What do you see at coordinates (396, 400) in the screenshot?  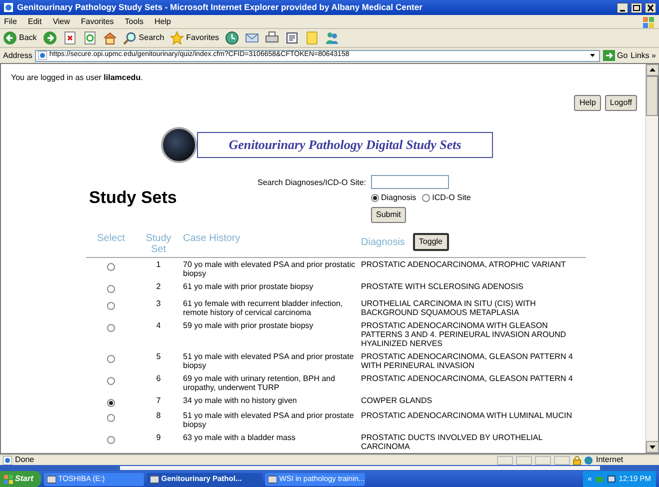 I see `diagnosis: COWPER GLANDS` at bounding box center [396, 400].